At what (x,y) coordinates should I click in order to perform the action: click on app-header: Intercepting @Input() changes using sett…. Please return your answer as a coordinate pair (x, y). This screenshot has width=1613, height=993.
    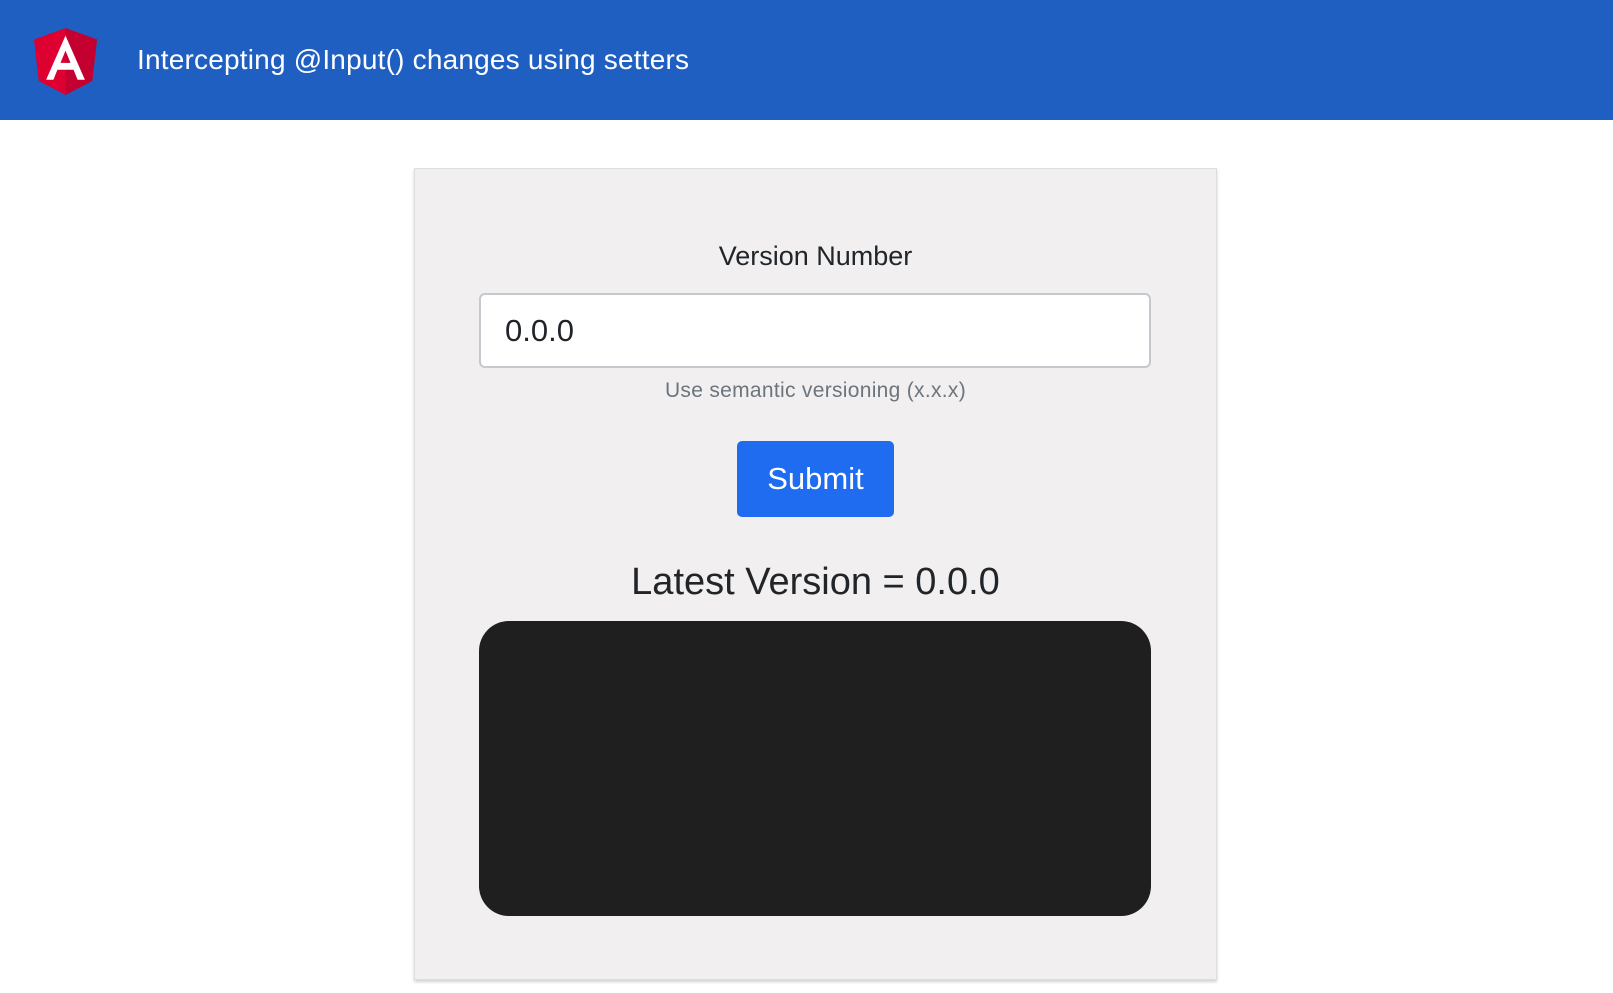
    Looking at the image, I should click on (806, 60).